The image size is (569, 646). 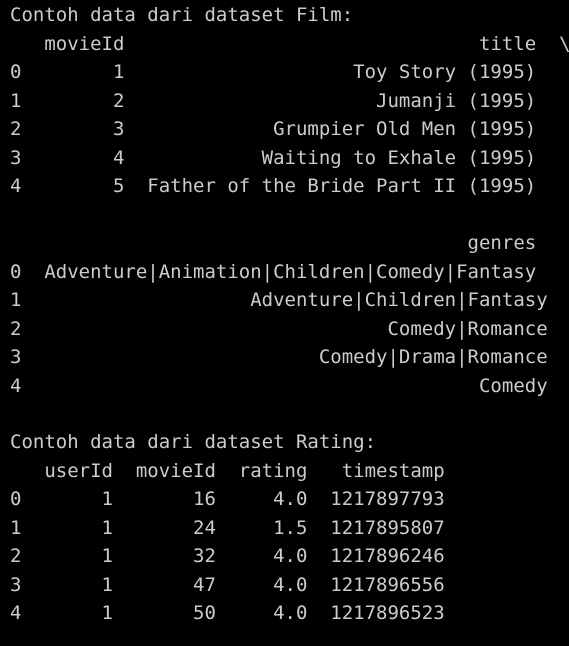 I want to click on terminal-line-film-header: movieId title \, so click(x=289, y=44).